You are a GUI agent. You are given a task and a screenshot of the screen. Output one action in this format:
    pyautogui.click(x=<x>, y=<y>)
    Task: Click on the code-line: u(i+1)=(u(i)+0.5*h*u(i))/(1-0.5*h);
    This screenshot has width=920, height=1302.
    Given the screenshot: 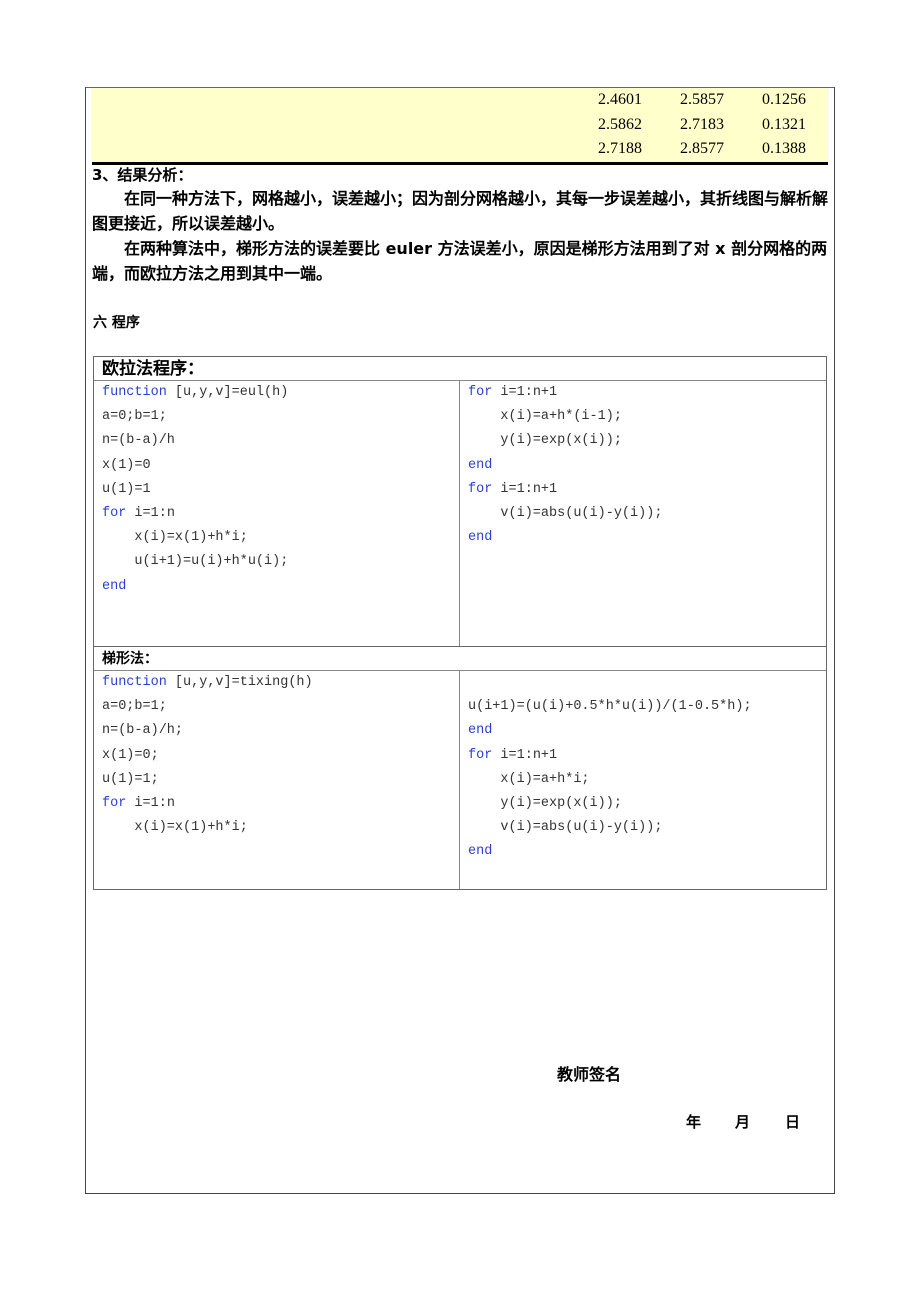 What is the action you would take?
    pyautogui.click(x=643, y=707)
    